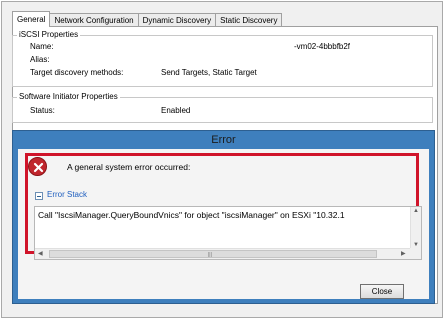 The height and width of the screenshot is (319, 444). I want to click on error-message: A general system error occurred:, so click(129, 167).